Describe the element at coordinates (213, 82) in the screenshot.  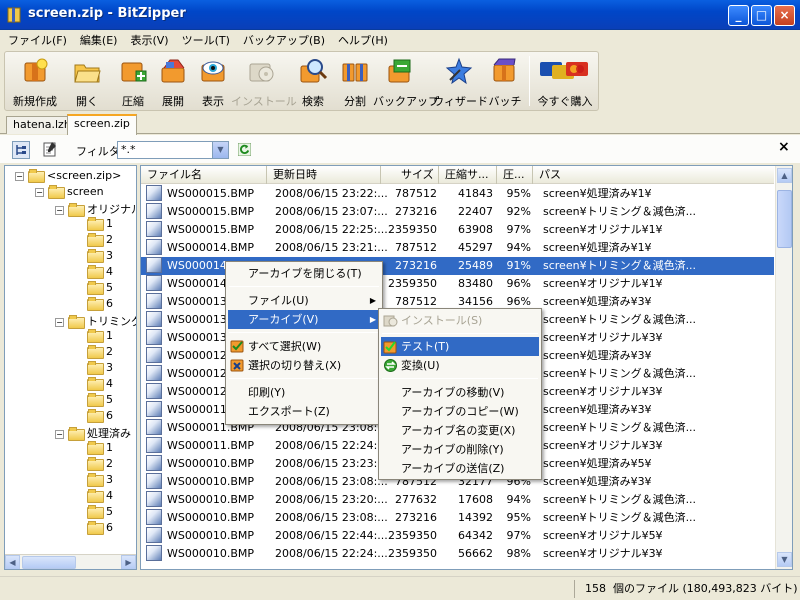
I see `view-button: 表示` at that location.